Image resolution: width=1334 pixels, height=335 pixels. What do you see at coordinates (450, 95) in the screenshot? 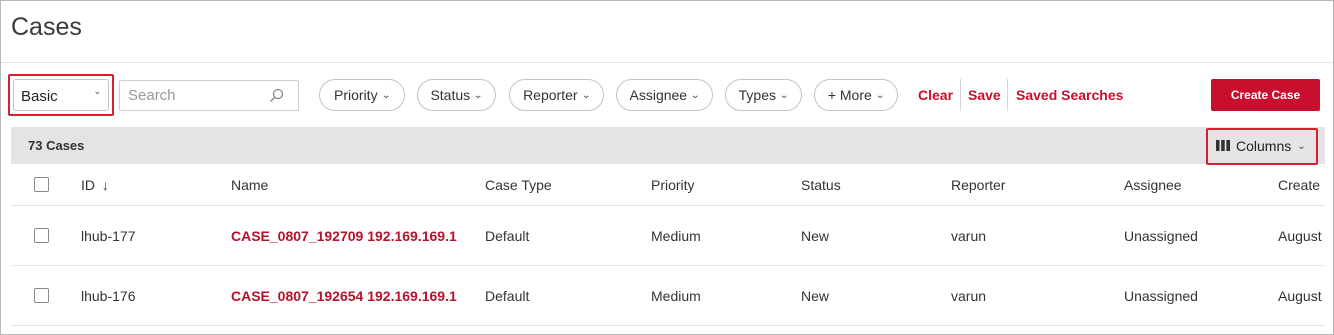
I see `filter-label: Status` at bounding box center [450, 95].